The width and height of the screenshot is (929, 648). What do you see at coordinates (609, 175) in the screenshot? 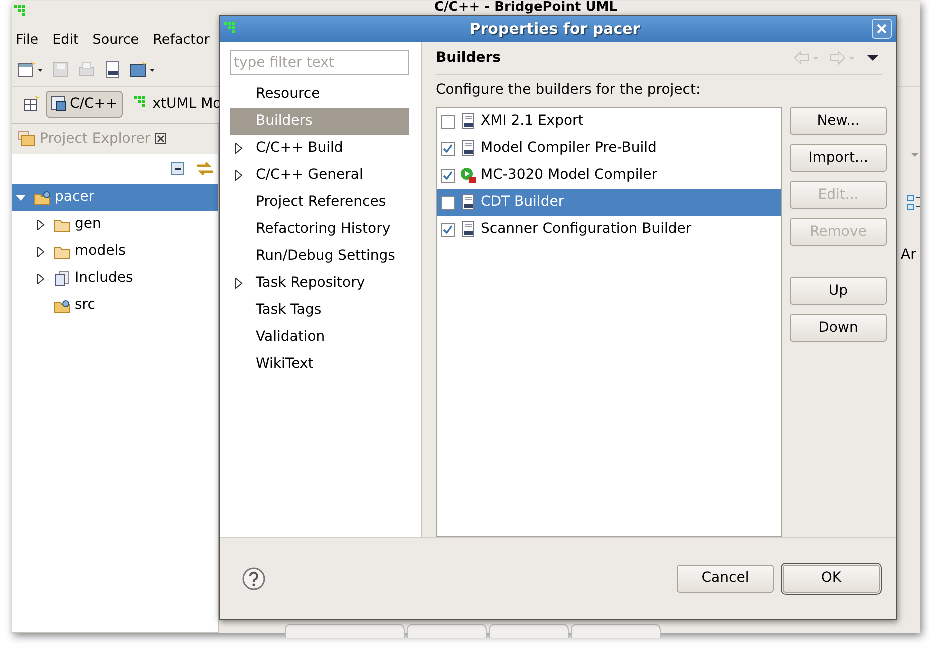
I see `builder-item: MC-3020 Model Compiler` at bounding box center [609, 175].